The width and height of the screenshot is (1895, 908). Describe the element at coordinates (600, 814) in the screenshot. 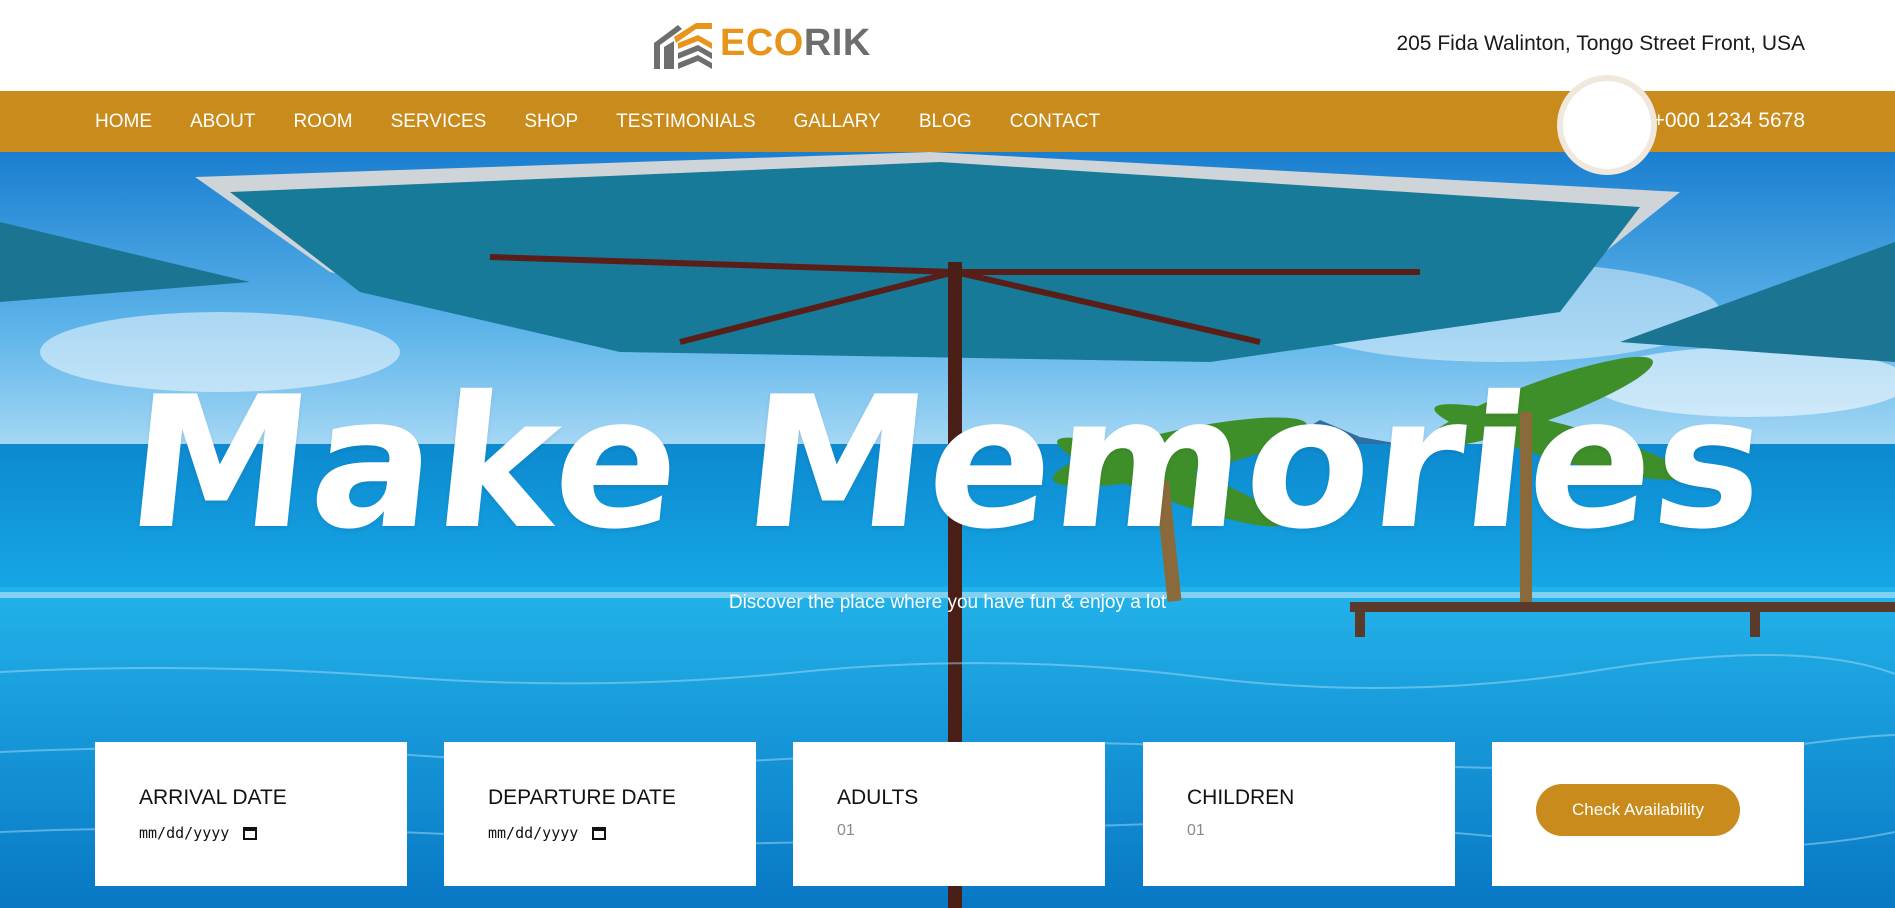

I see `departure-date-card: DEPARTURE DATE mm/dd/yyyy` at that location.